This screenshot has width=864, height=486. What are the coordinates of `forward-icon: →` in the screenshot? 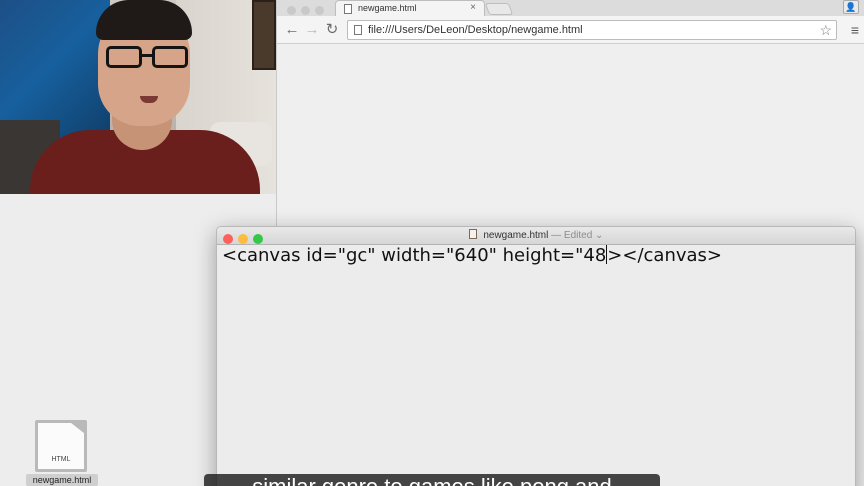 It's located at (312, 30).